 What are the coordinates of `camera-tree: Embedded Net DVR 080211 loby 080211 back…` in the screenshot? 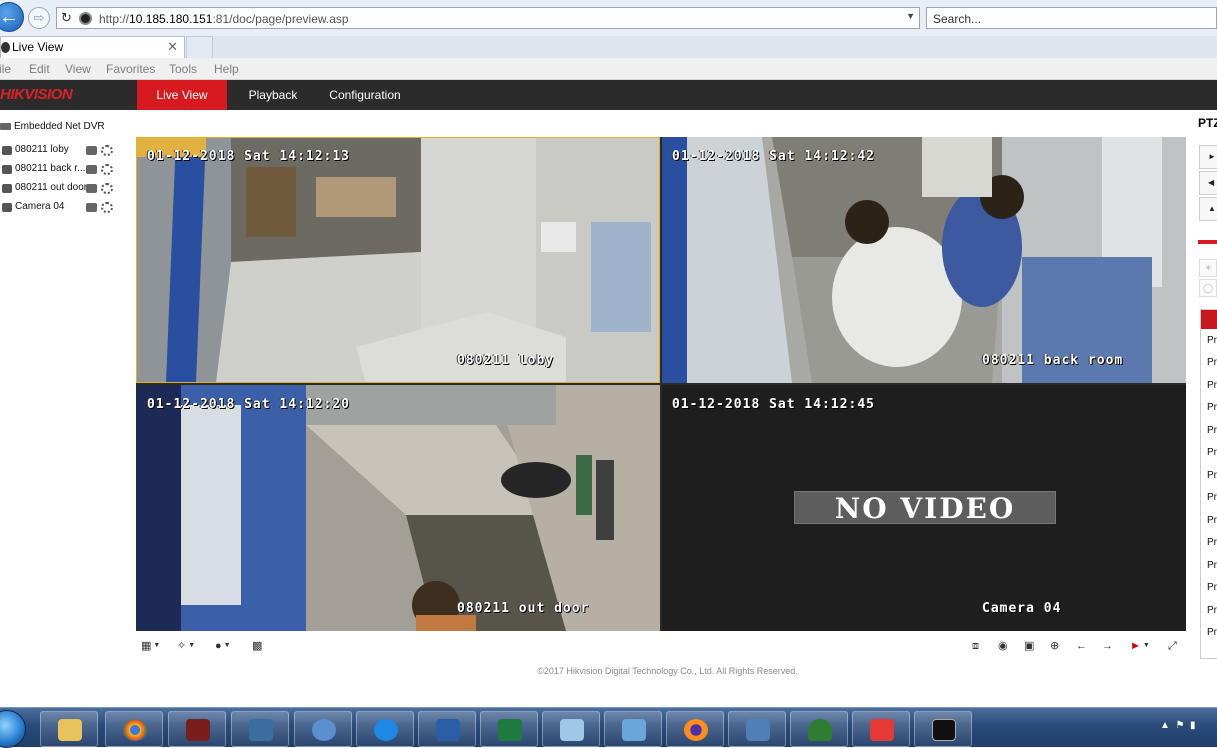 It's located at (67, 398).